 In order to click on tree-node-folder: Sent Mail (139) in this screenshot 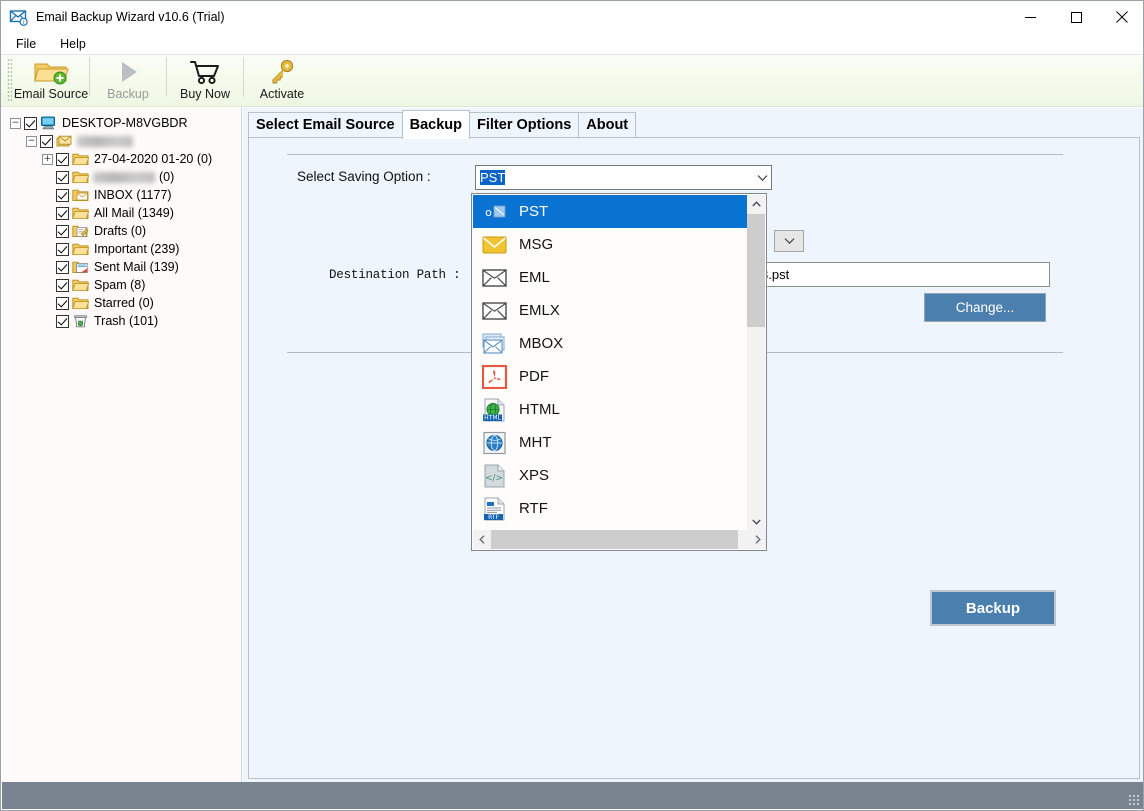, I will do `click(124, 267)`.